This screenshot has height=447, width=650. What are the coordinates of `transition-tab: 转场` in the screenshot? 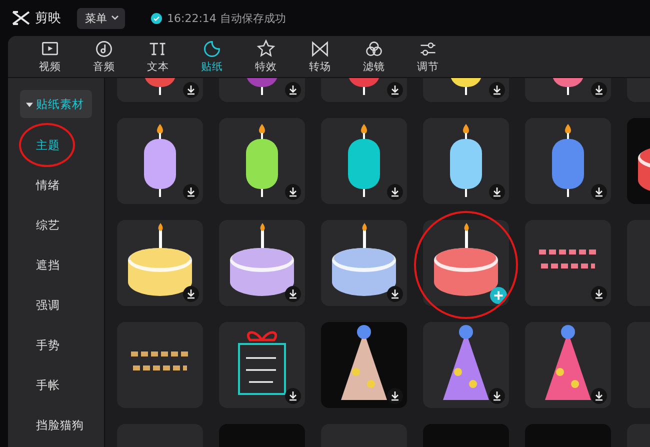 It's located at (320, 56).